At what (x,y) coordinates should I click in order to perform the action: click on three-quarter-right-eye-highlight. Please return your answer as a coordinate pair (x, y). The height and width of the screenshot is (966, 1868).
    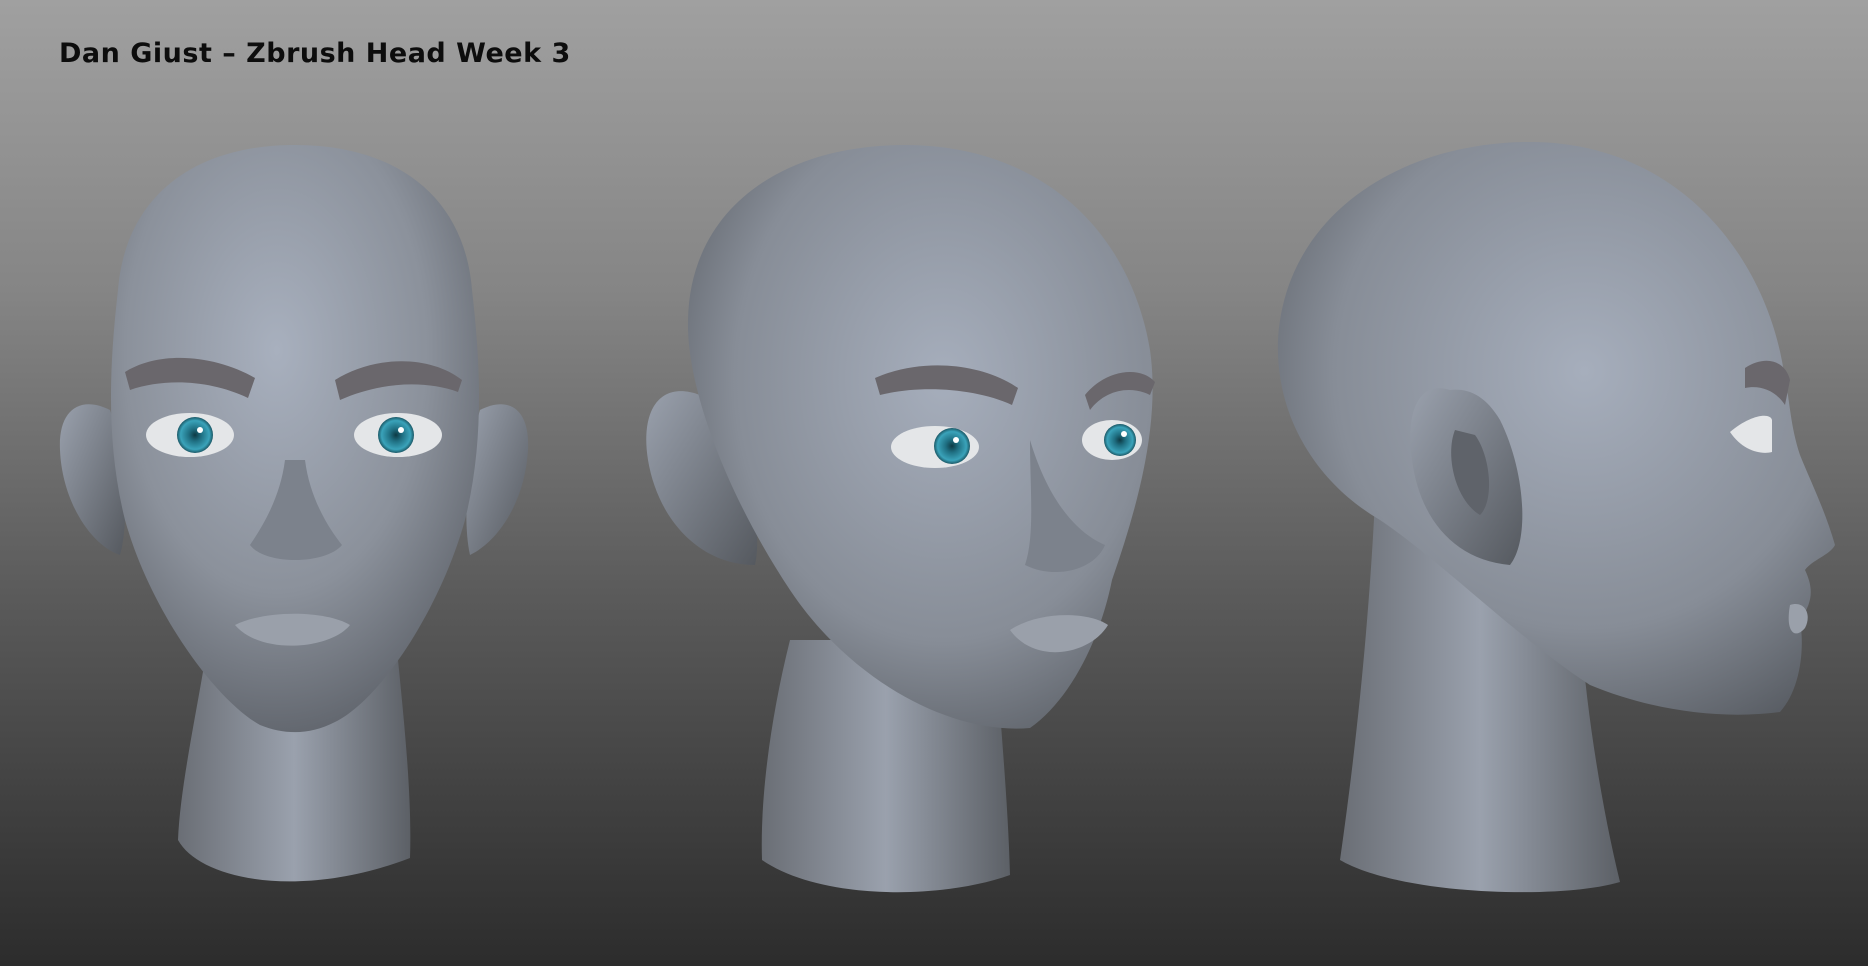
    Looking at the image, I should click on (1124, 434).